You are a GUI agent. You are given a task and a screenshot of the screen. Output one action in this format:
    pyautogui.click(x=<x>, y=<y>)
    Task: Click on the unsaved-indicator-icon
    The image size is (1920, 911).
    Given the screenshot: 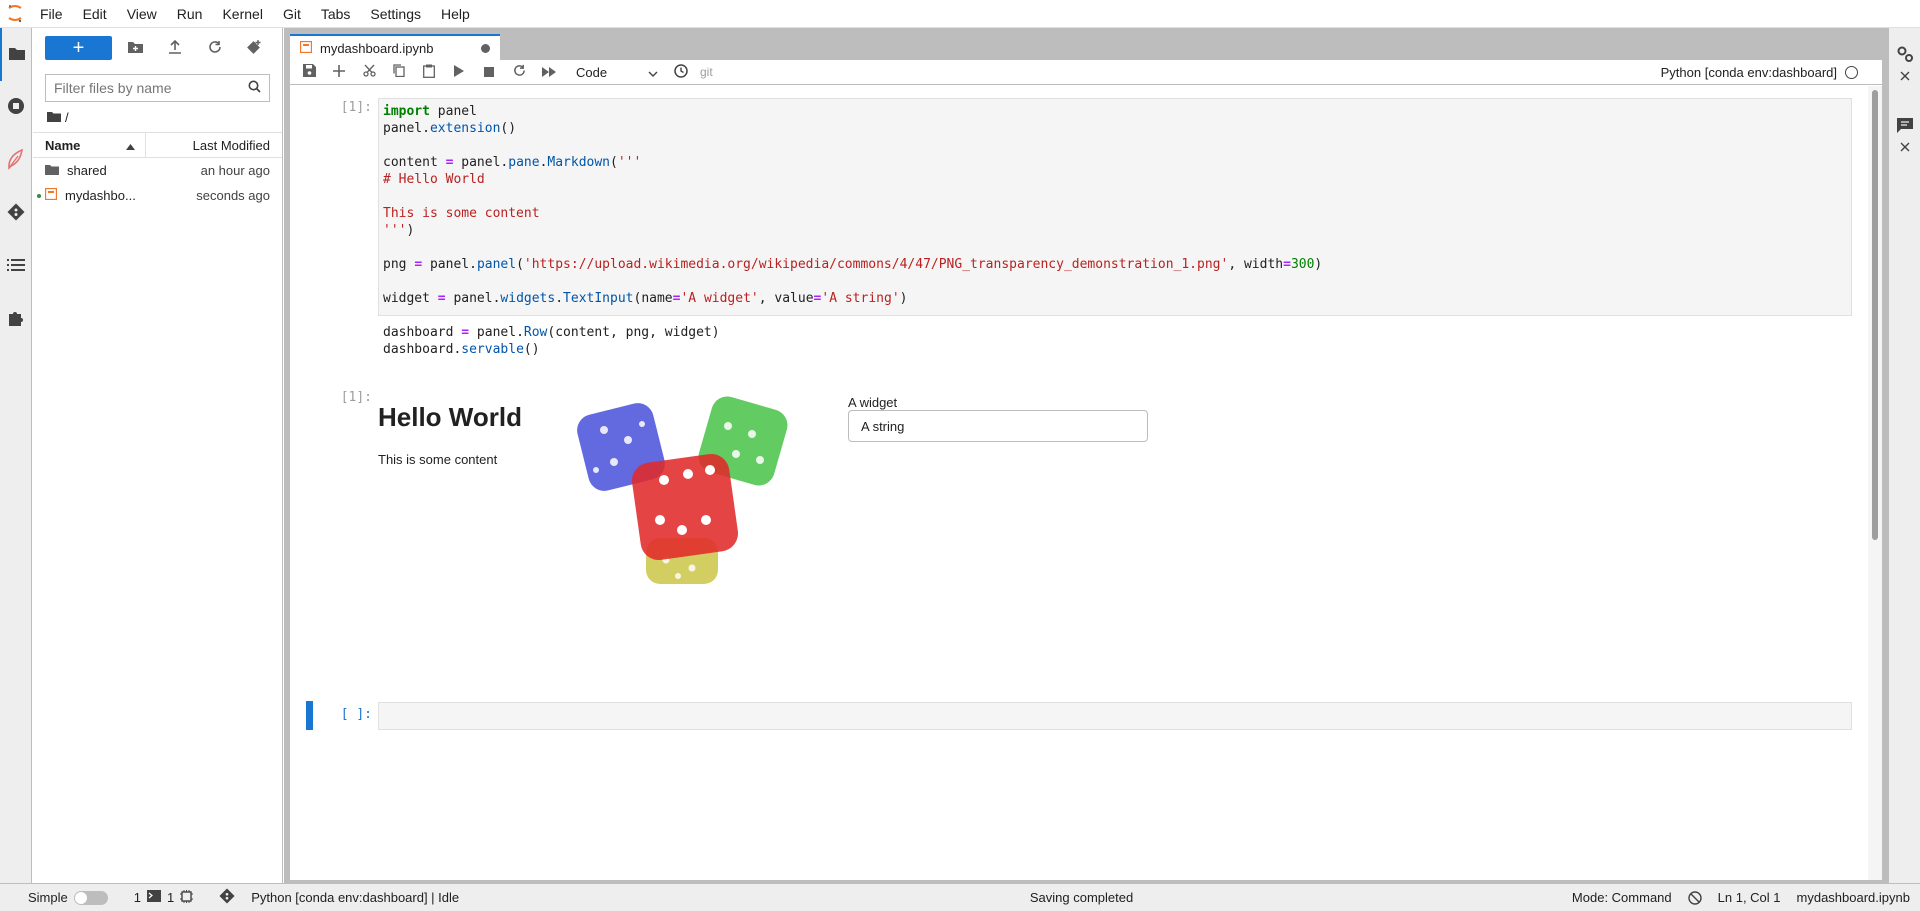 What is the action you would take?
    pyautogui.click(x=485, y=48)
    